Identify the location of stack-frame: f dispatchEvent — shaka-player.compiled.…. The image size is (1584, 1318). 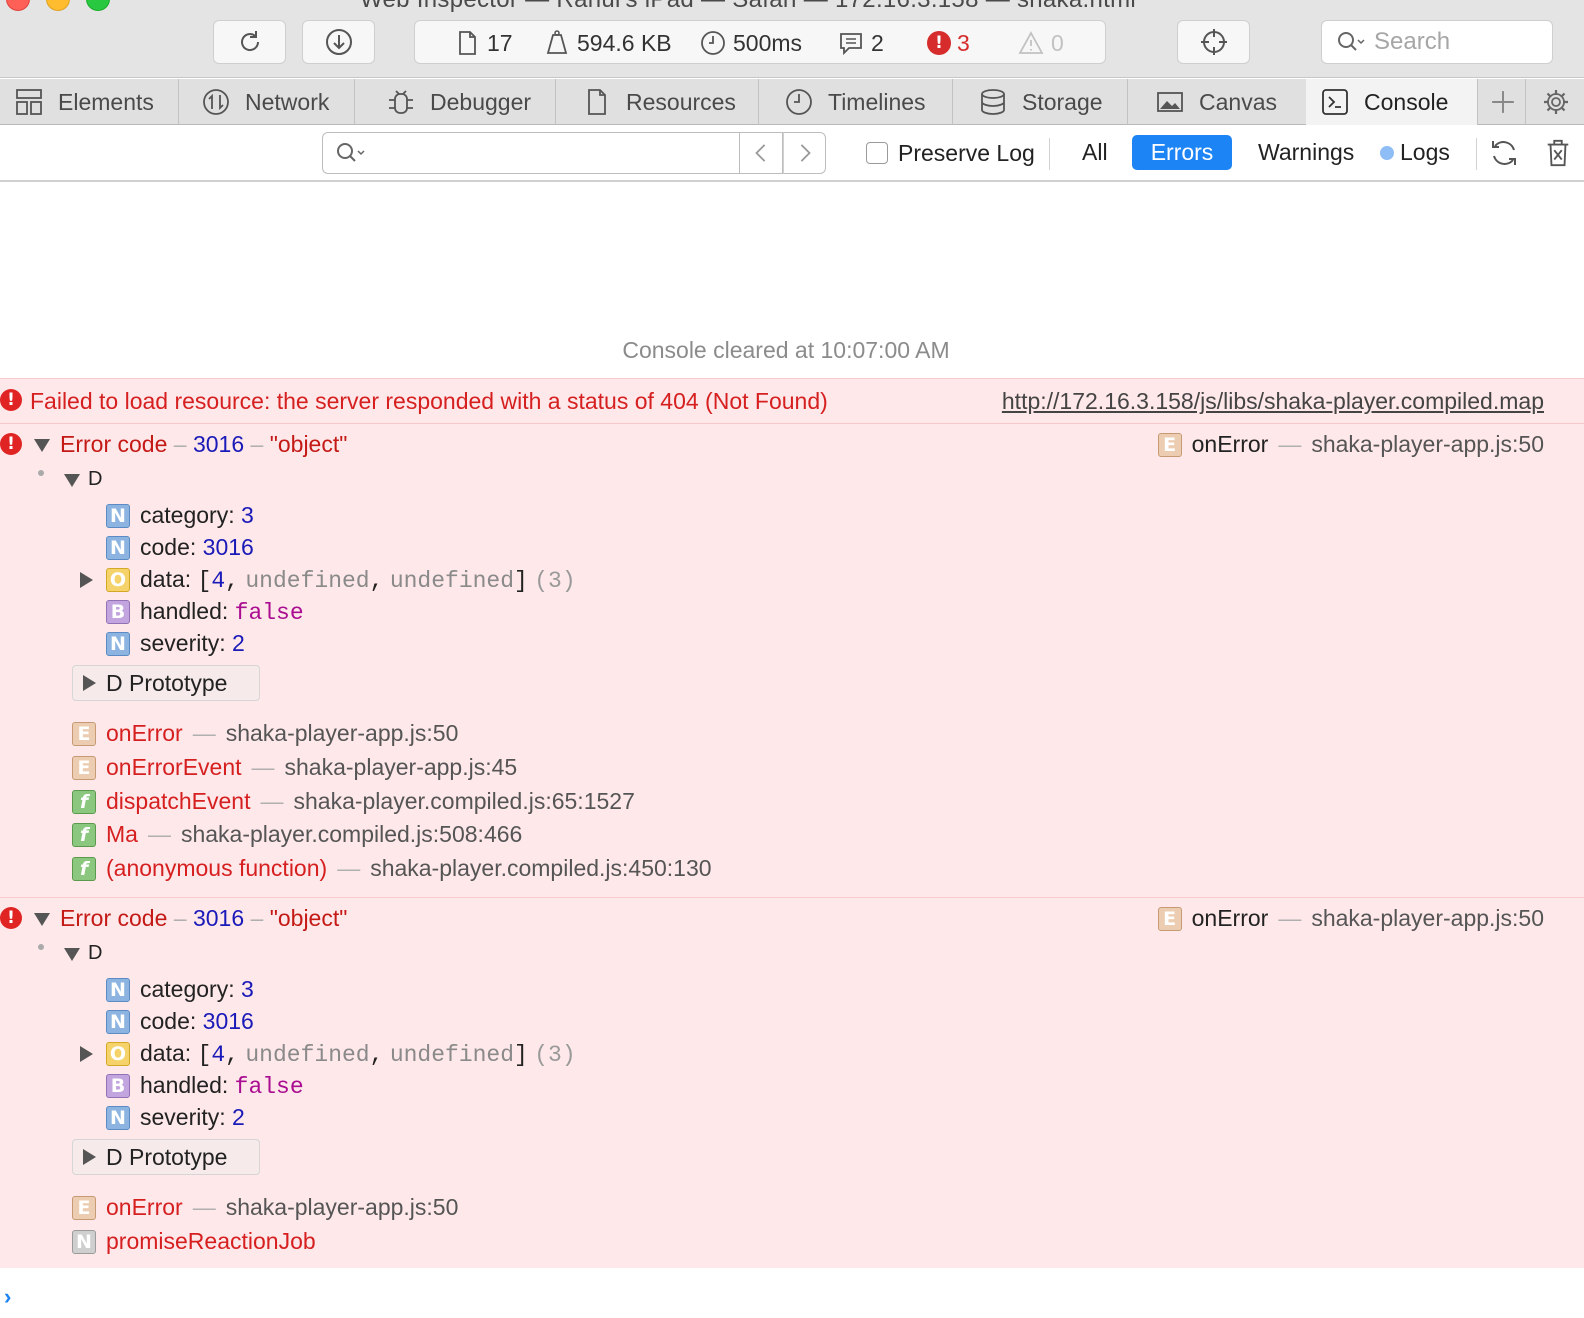
(353, 801).